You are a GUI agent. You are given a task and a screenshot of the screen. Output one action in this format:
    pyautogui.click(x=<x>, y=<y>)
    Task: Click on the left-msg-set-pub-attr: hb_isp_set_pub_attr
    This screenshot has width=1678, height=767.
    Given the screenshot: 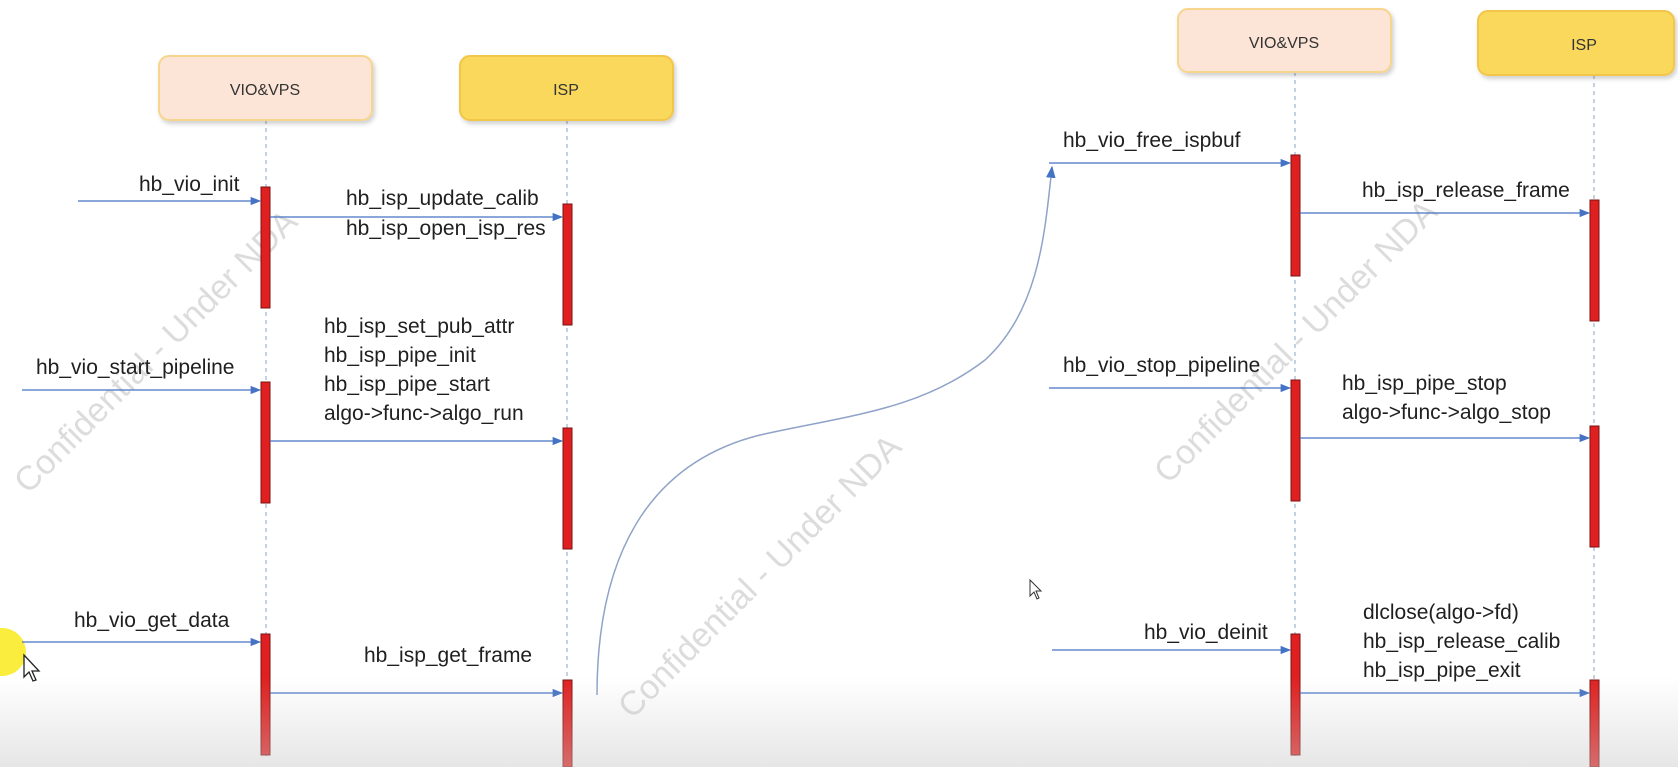 What is the action you would take?
    pyautogui.click(x=419, y=326)
    